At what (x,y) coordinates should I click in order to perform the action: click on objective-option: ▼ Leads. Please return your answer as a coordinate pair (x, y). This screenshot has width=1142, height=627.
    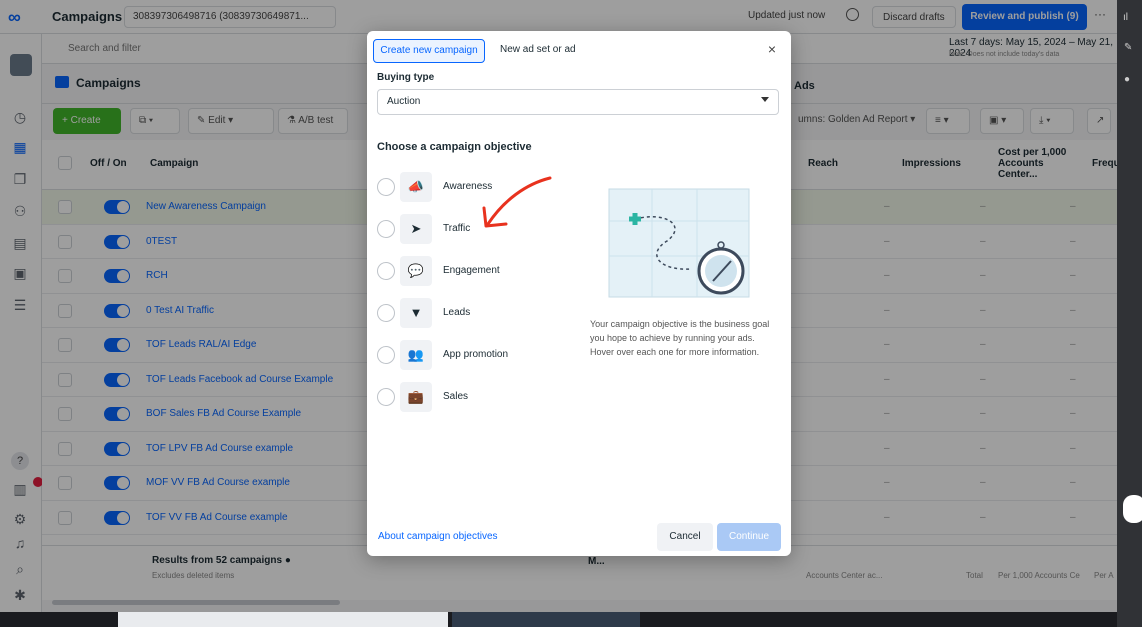
    Looking at the image, I should click on (472, 312).